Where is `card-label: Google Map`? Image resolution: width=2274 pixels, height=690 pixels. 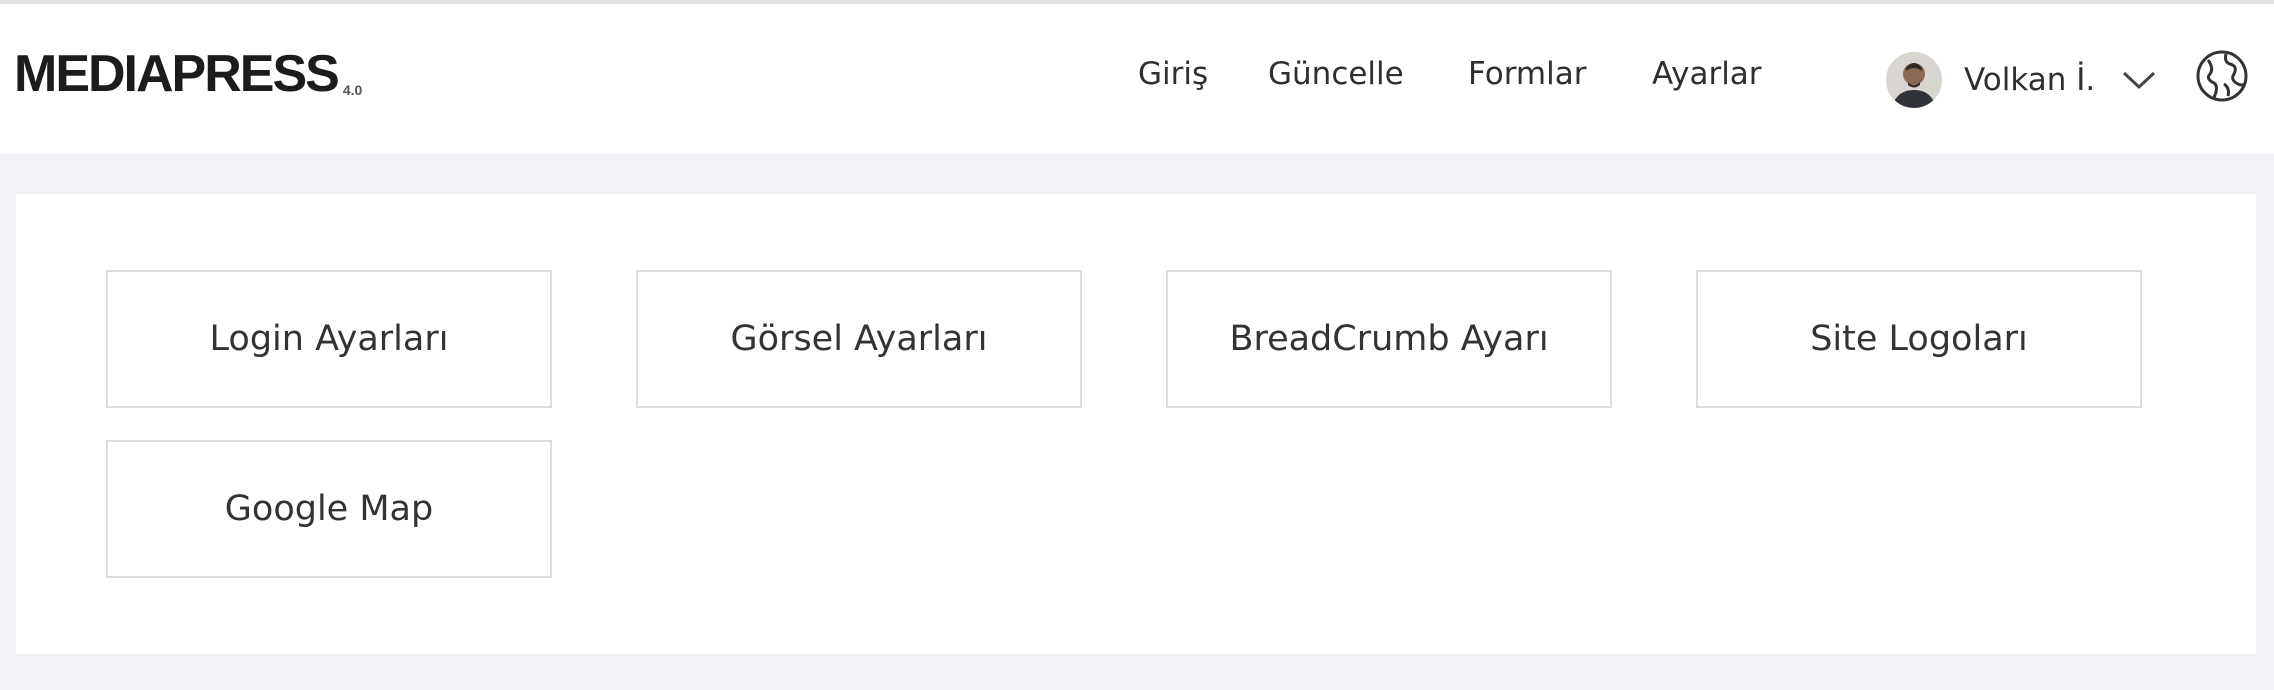 card-label: Google Map is located at coordinates (329, 509).